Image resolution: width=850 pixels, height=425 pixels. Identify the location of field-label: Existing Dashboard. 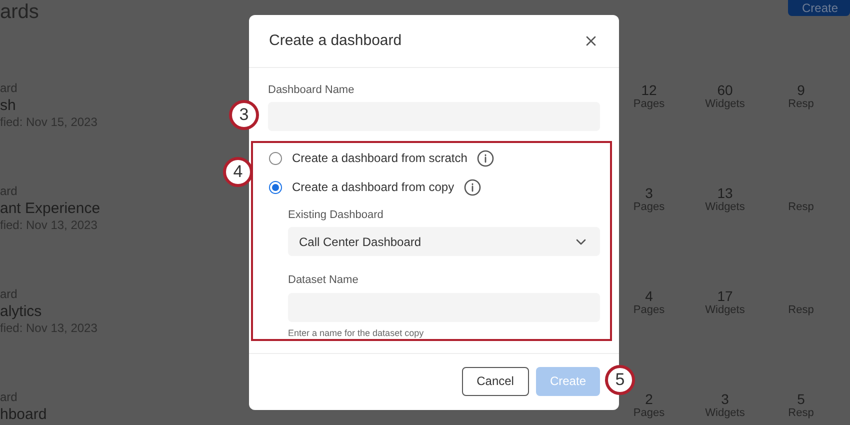
(336, 215).